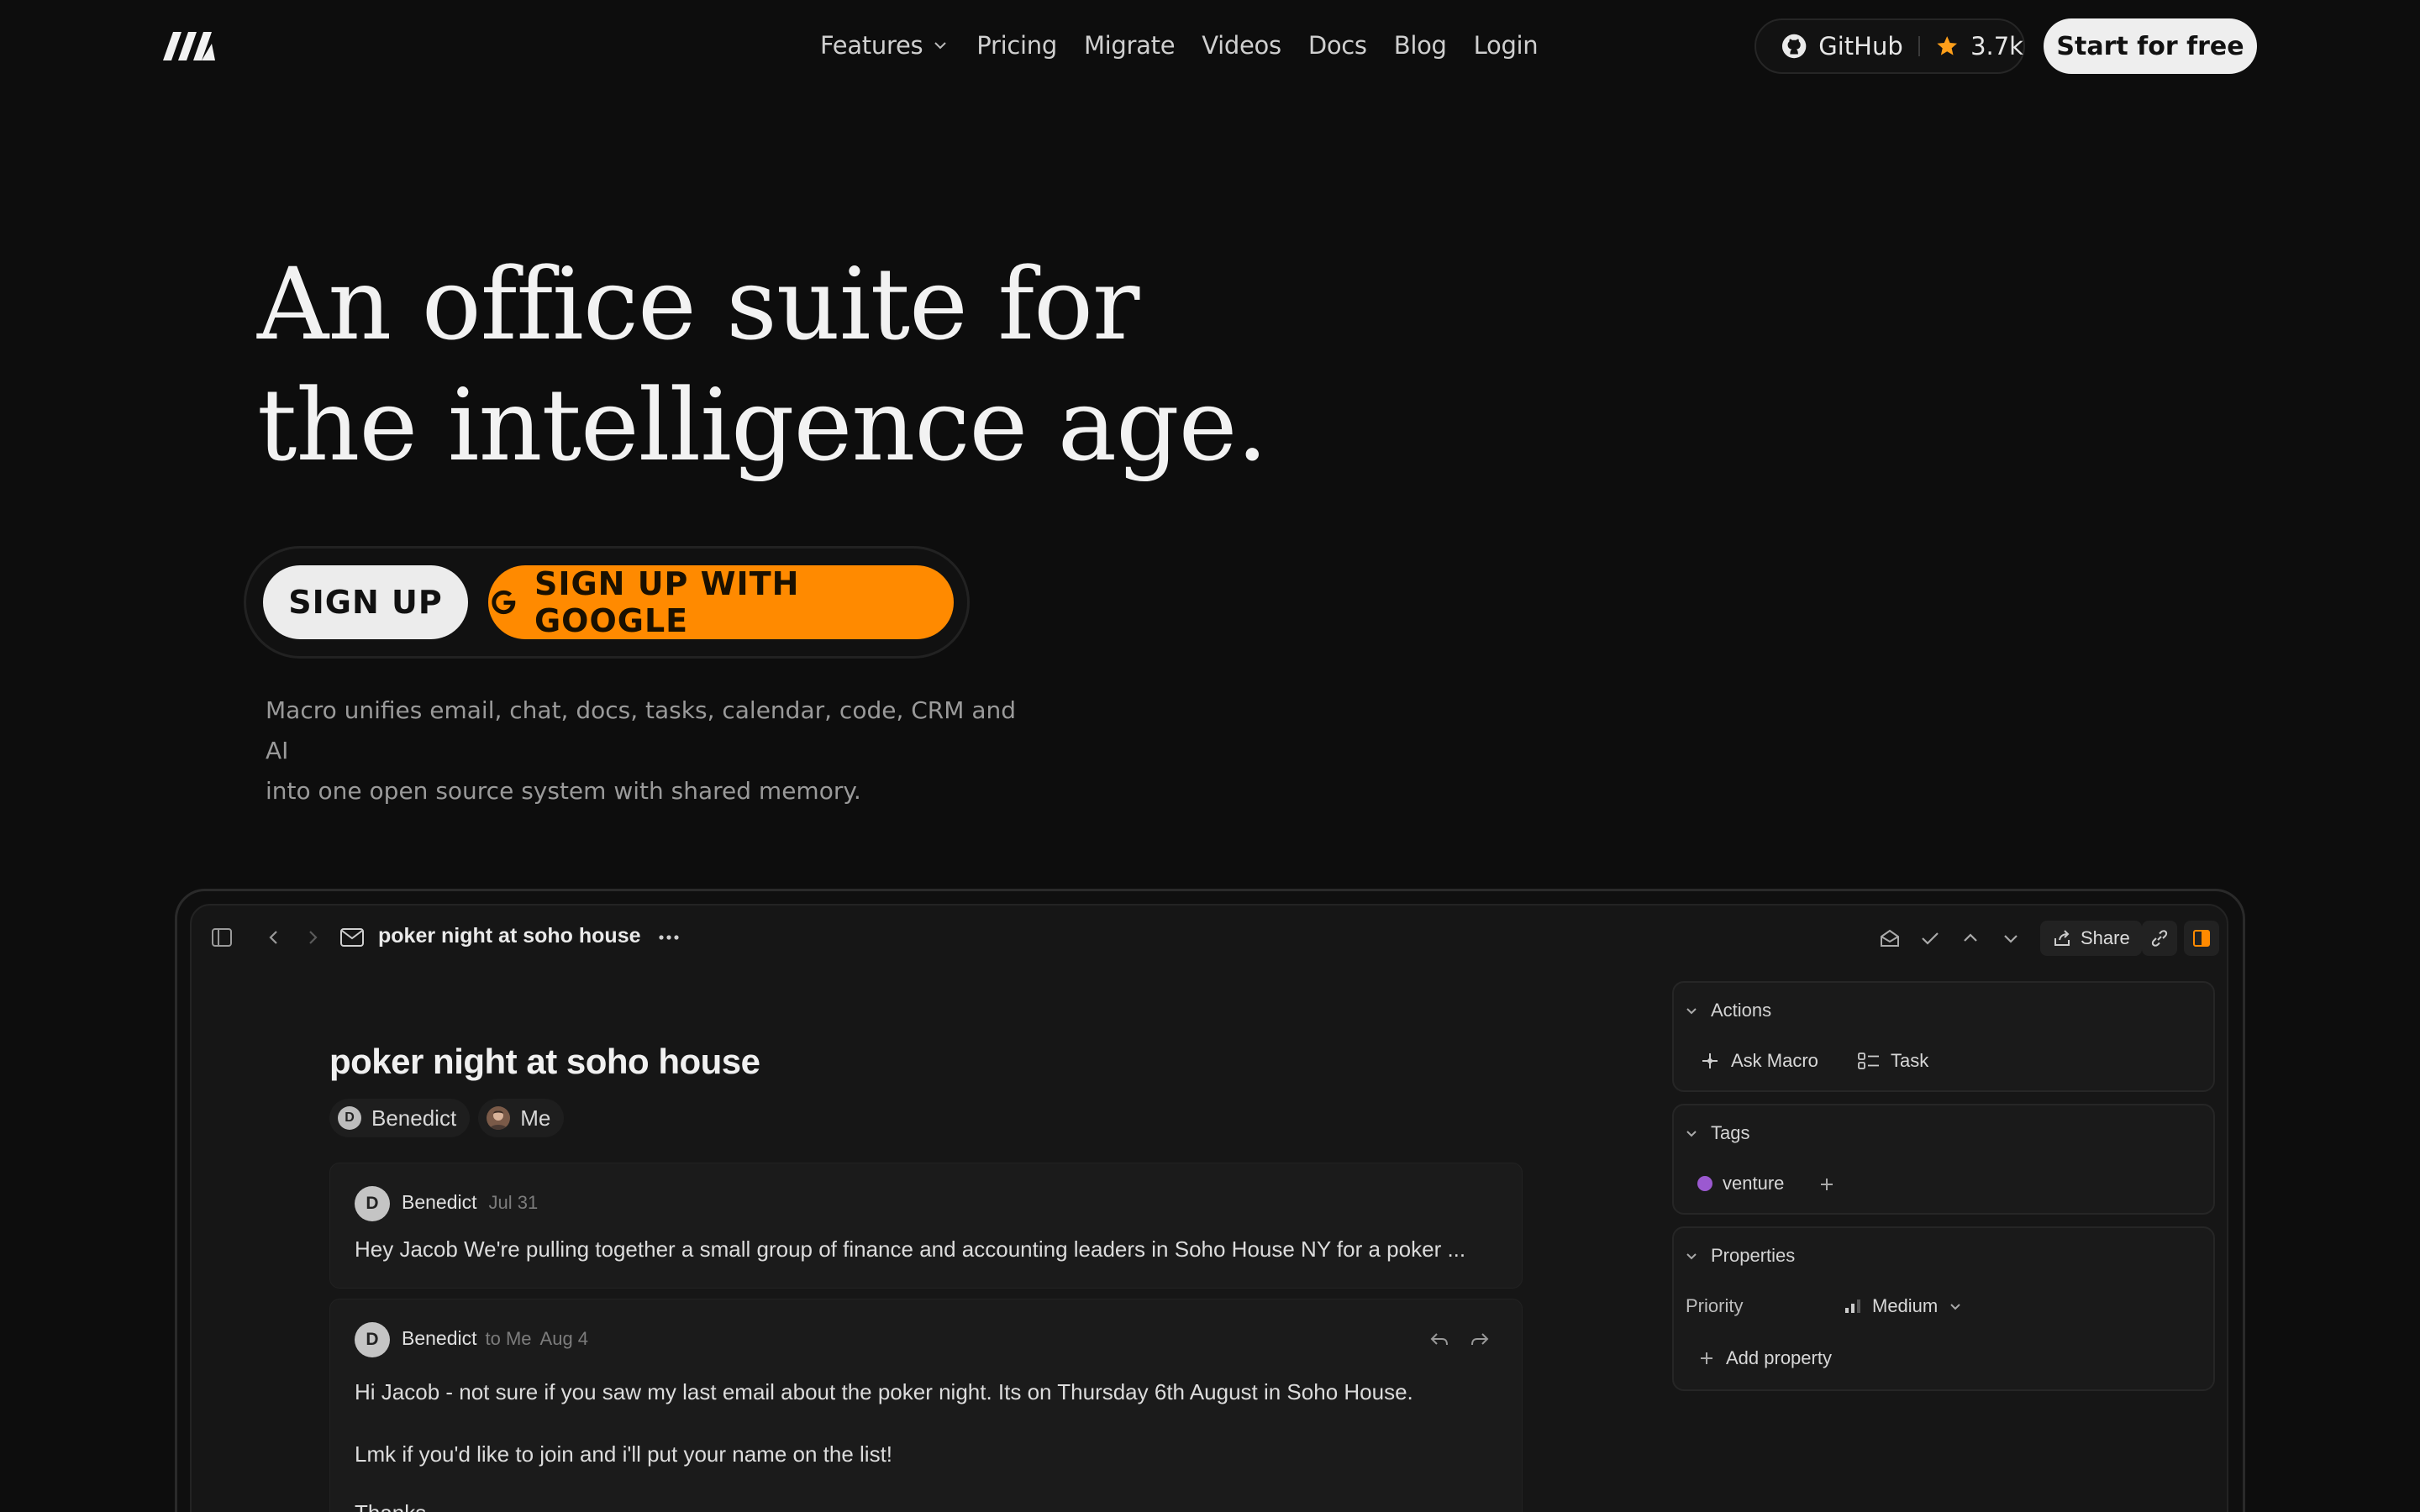 This screenshot has height=1512, width=2420. I want to click on mail-icon, so click(352, 937).